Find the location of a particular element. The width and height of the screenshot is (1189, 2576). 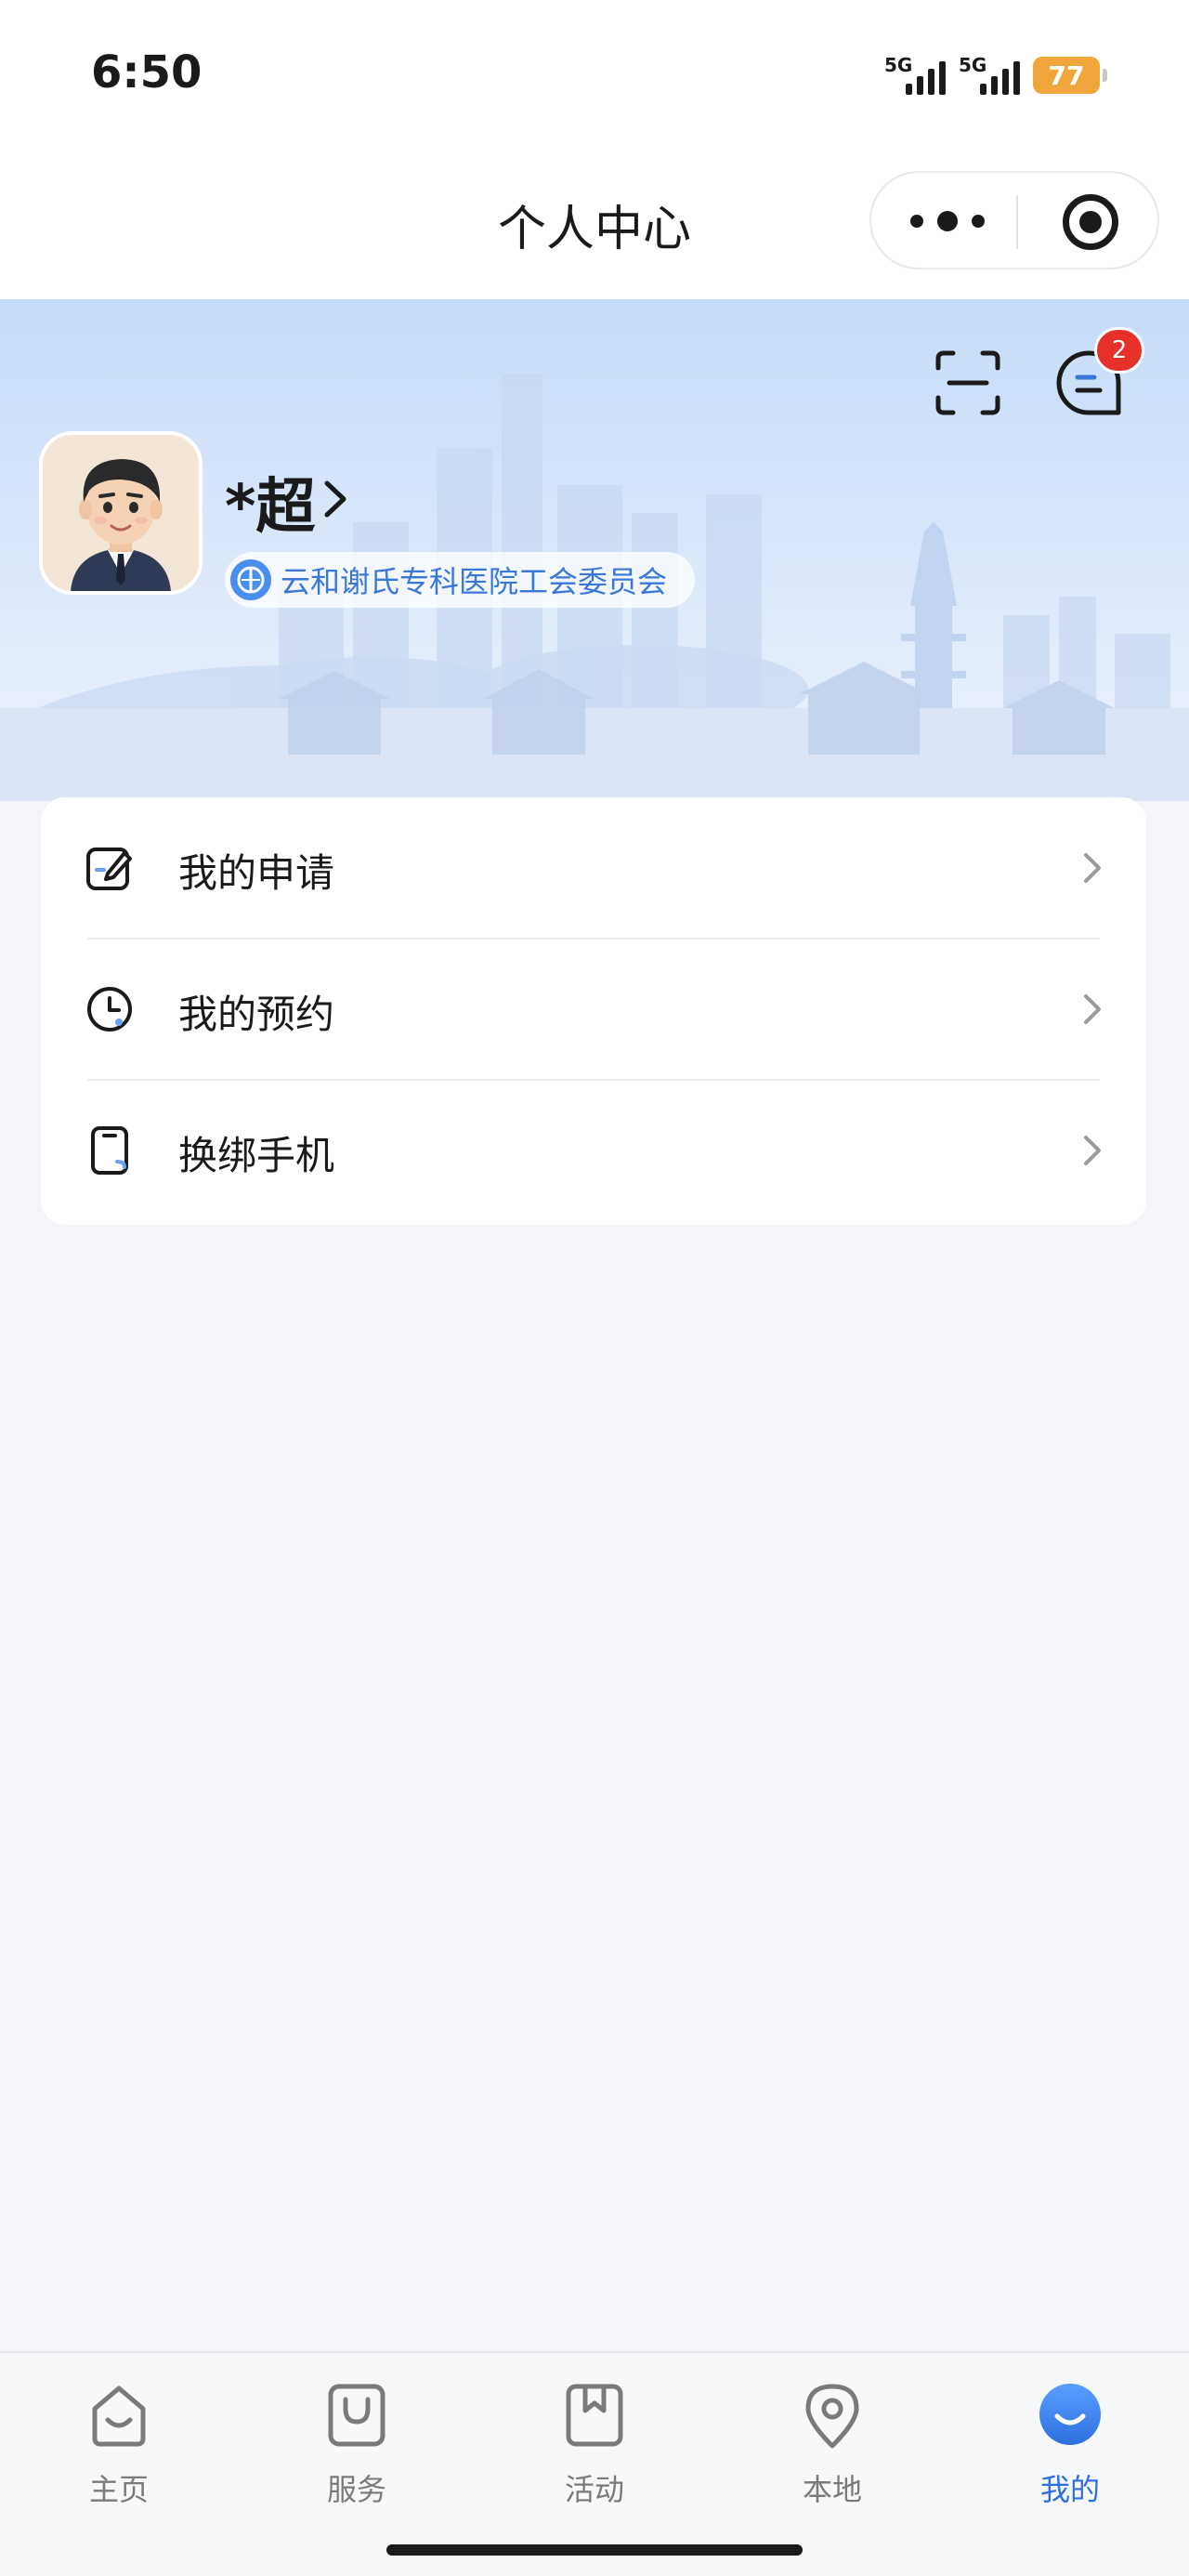

more-dots-icon is located at coordinates (947, 221).